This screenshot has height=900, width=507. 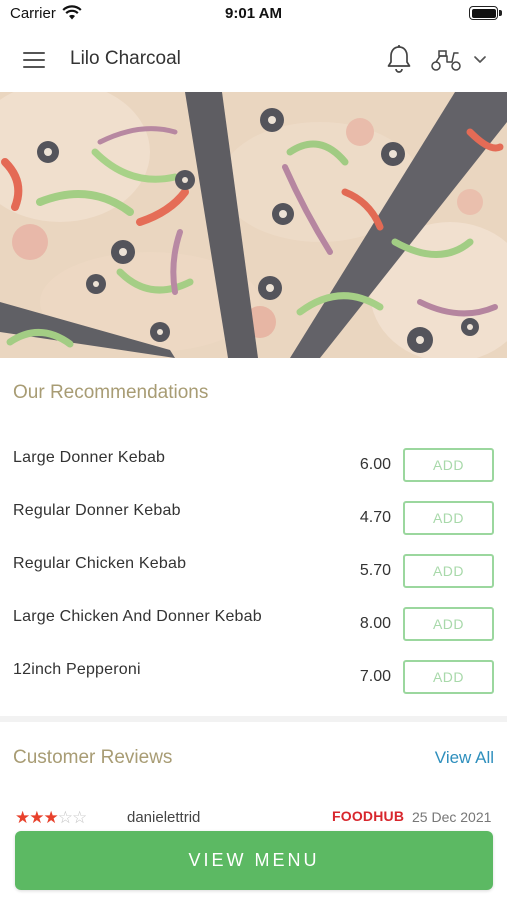 I want to click on status-time: 9:01 AM, so click(x=253, y=13).